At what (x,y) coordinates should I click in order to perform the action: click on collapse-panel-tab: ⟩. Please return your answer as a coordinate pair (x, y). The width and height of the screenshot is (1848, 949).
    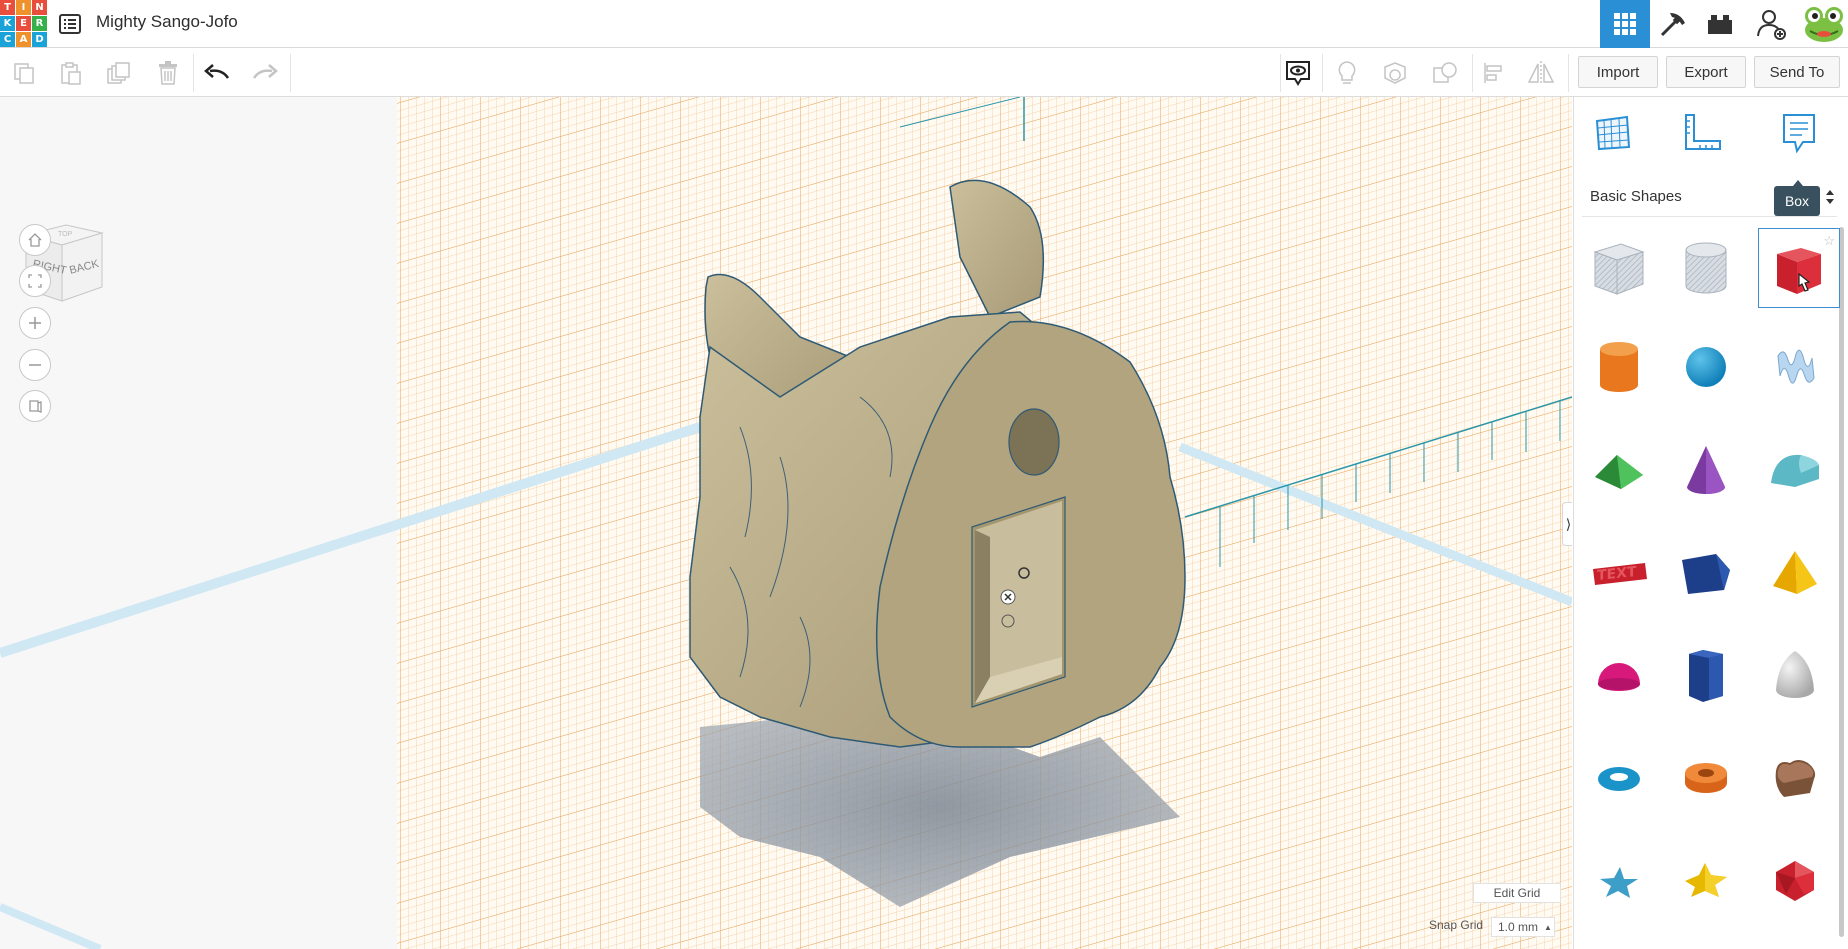
    Looking at the image, I should click on (1567, 524).